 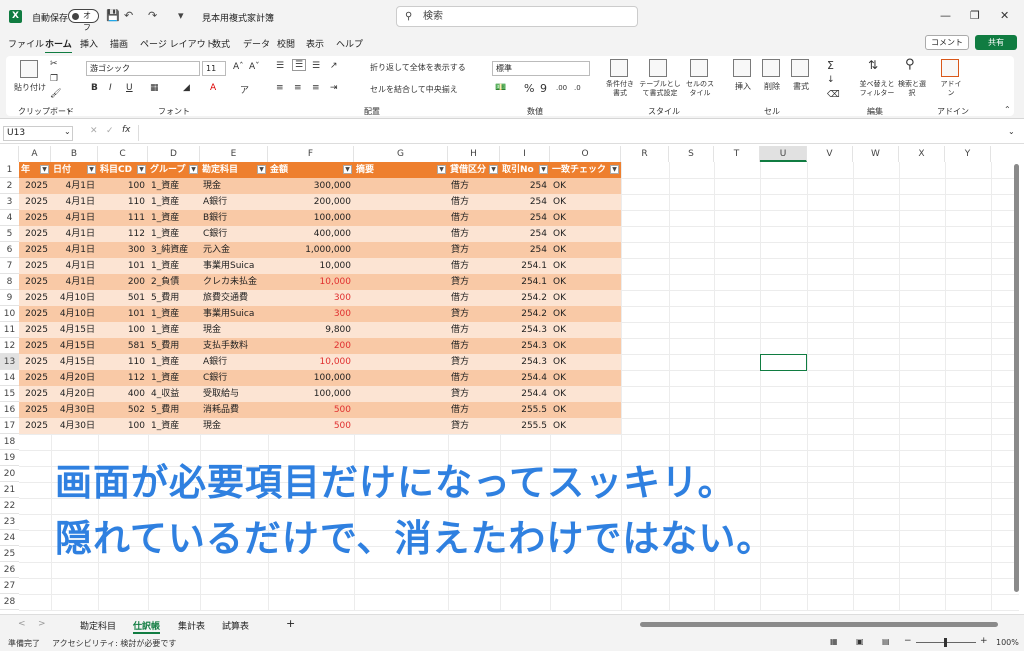 What do you see at coordinates (975, 15) in the screenshot?
I see `restore-icon: ❐` at bounding box center [975, 15].